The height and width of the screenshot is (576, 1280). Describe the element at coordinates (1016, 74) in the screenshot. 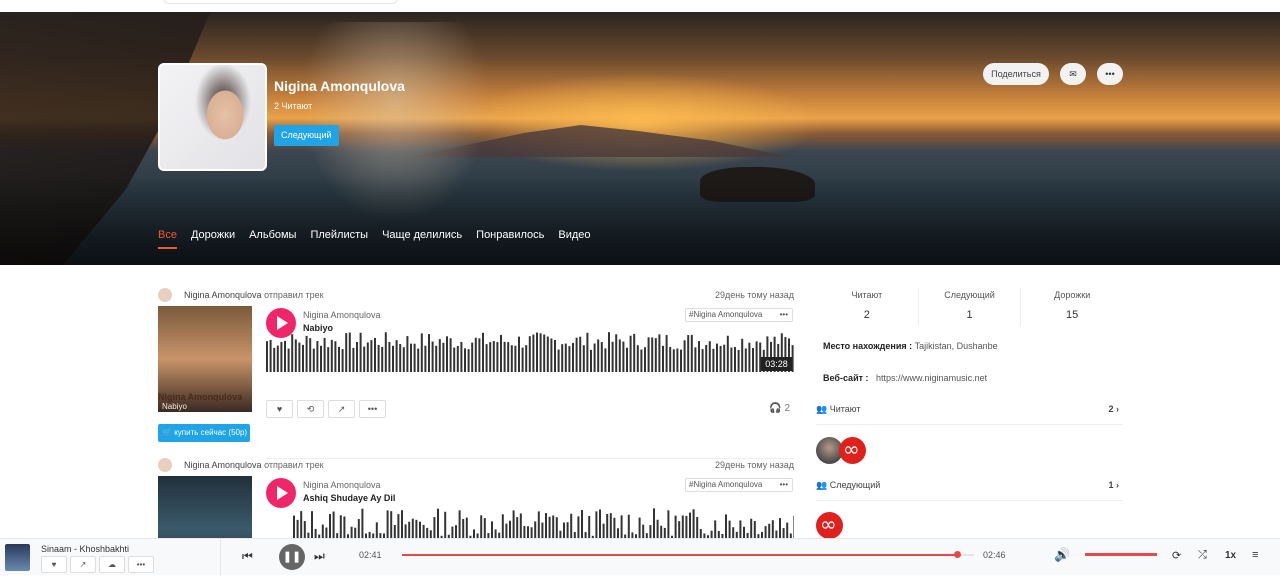

I see `share-button: Поделиться` at that location.